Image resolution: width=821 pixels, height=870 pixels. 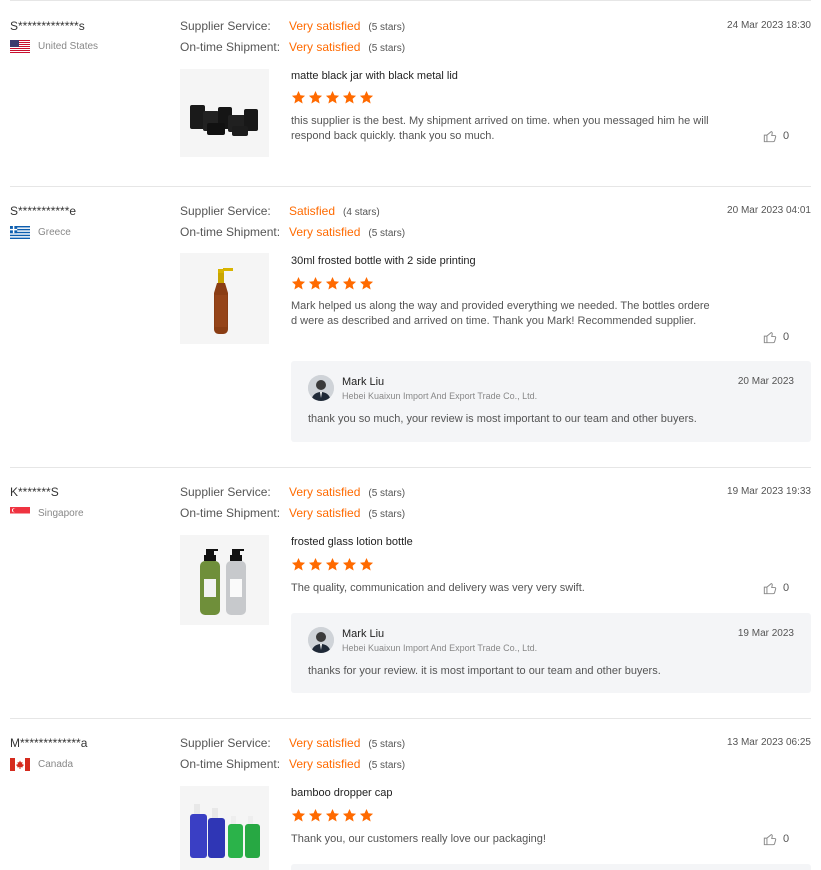 What do you see at coordinates (20, 232) in the screenshot?
I see `greece-flag-icon` at bounding box center [20, 232].